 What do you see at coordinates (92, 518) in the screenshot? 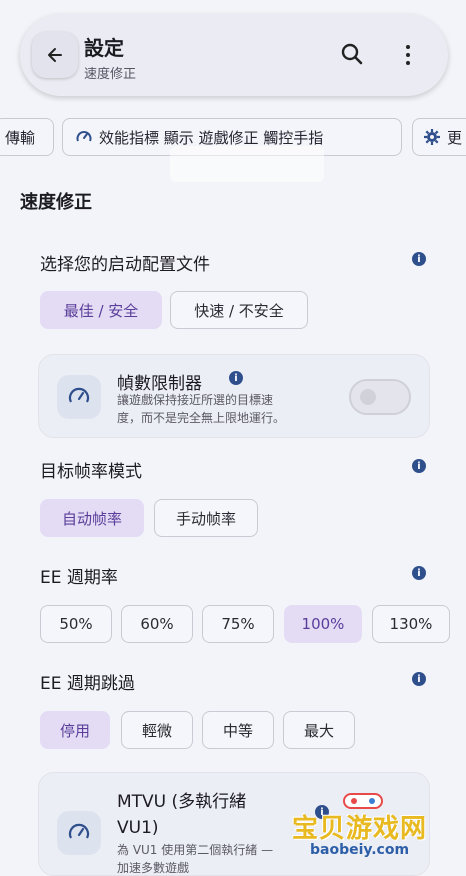
I see `framerate-option-auto: 自动帧率` at bounding box center [92, 518].